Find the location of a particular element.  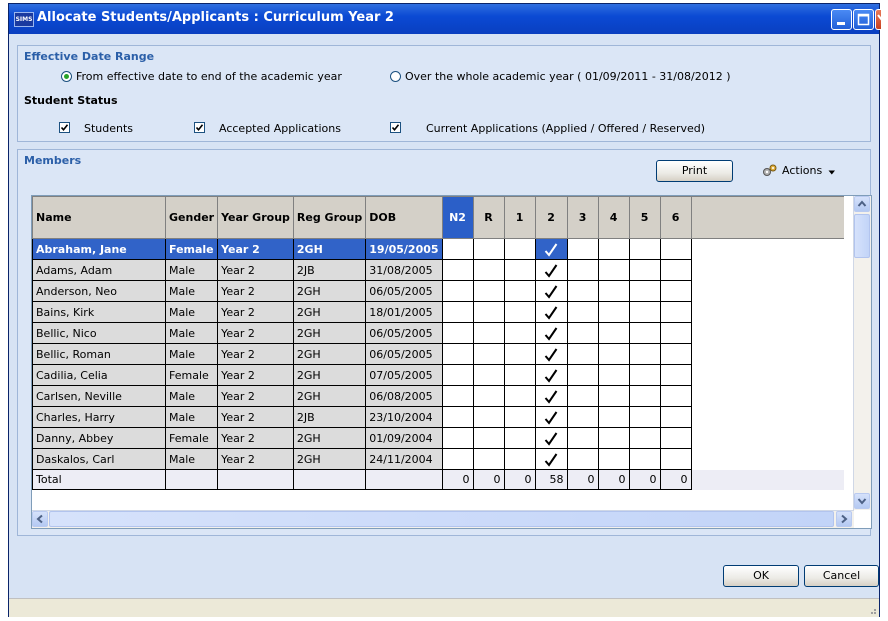

close-button is located at coordinates (878, 19).